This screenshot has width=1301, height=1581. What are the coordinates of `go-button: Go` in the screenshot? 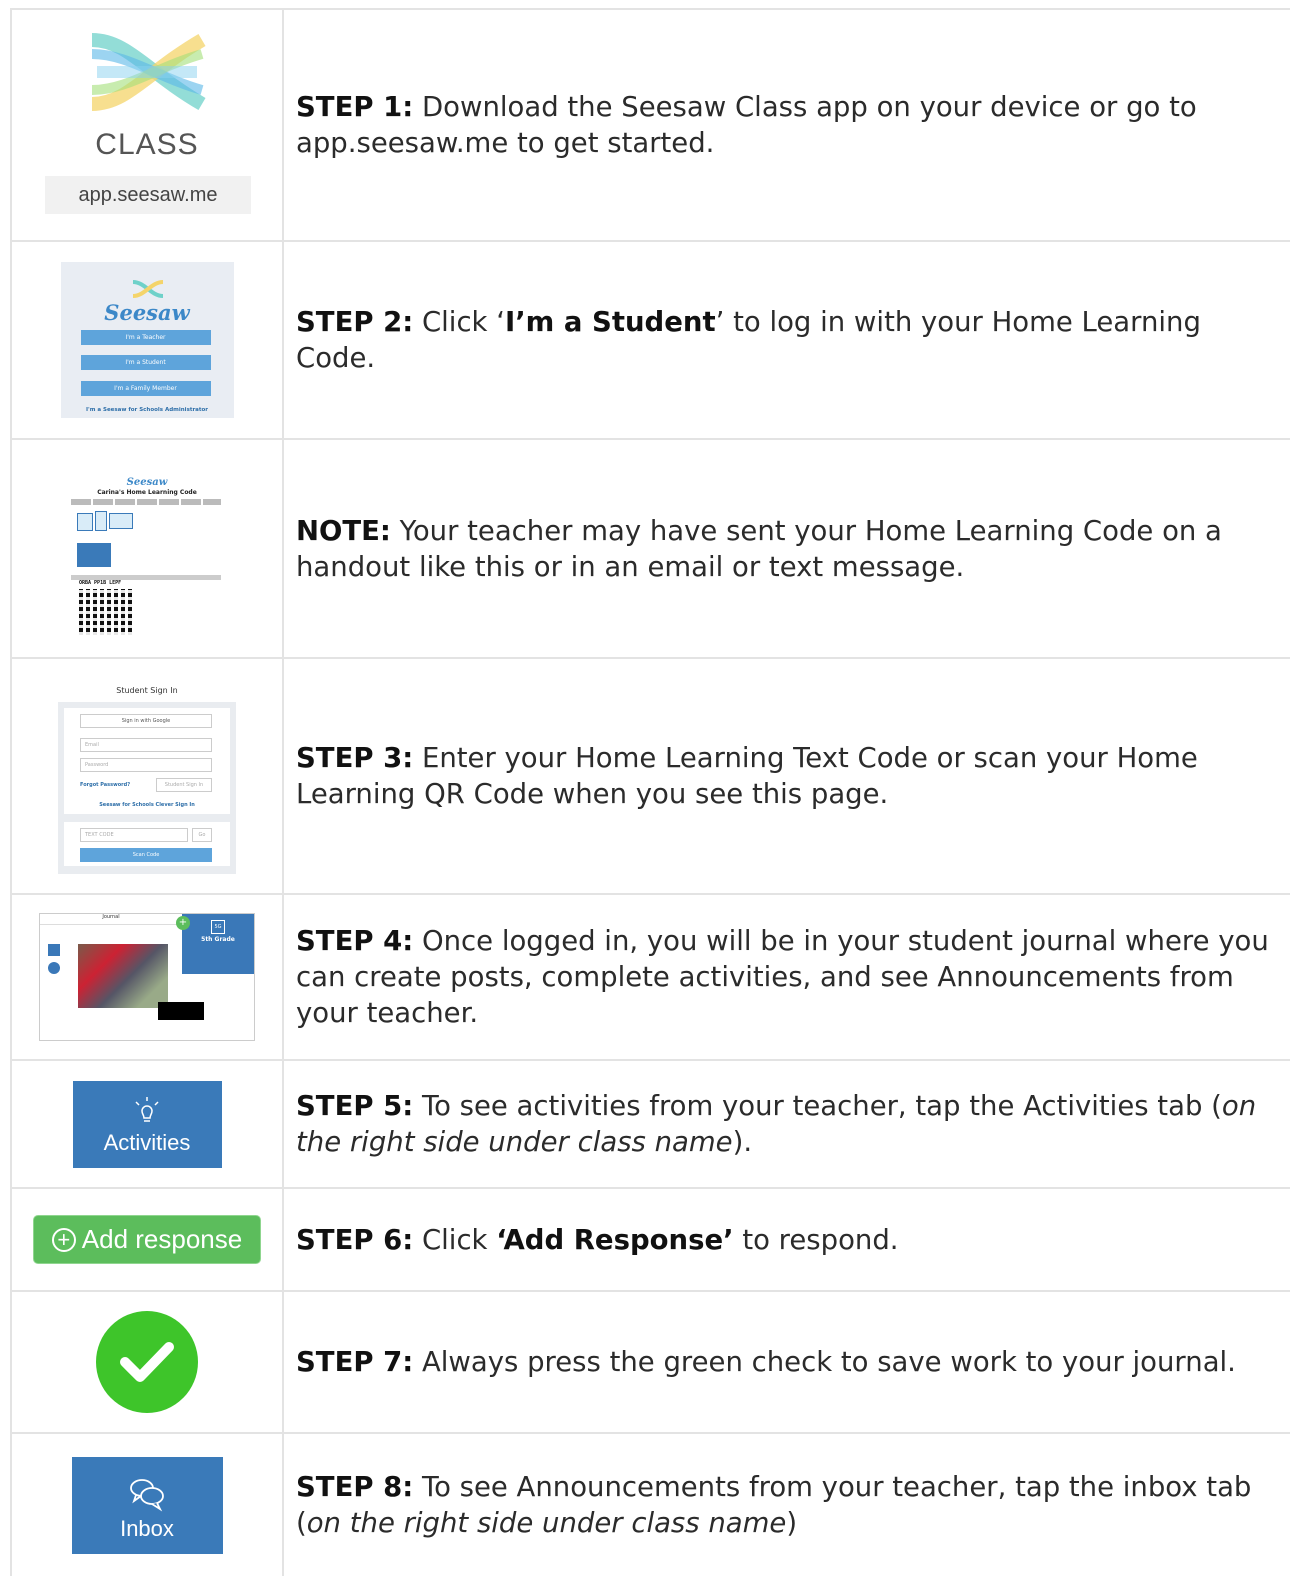 It's located at (202, 835).